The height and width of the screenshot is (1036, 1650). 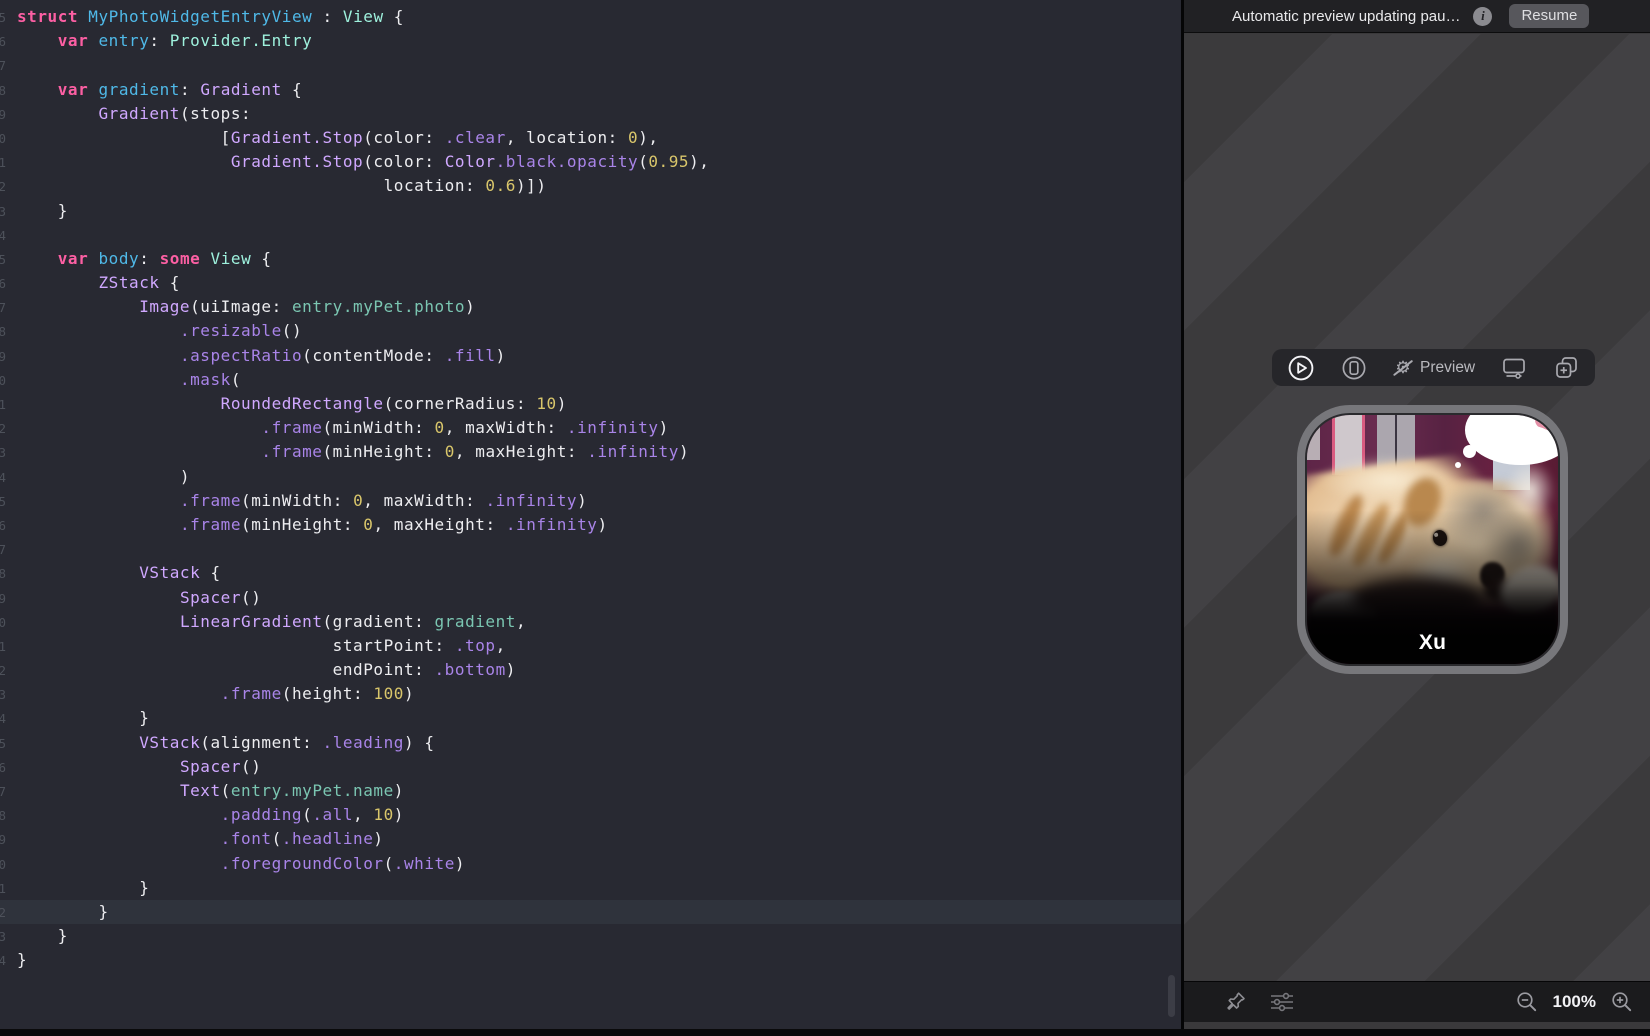 What do you see at coordinates (3, 671) in the screenshot?
I see `line-number-gutter: 82` at bounding box center [3, 671].